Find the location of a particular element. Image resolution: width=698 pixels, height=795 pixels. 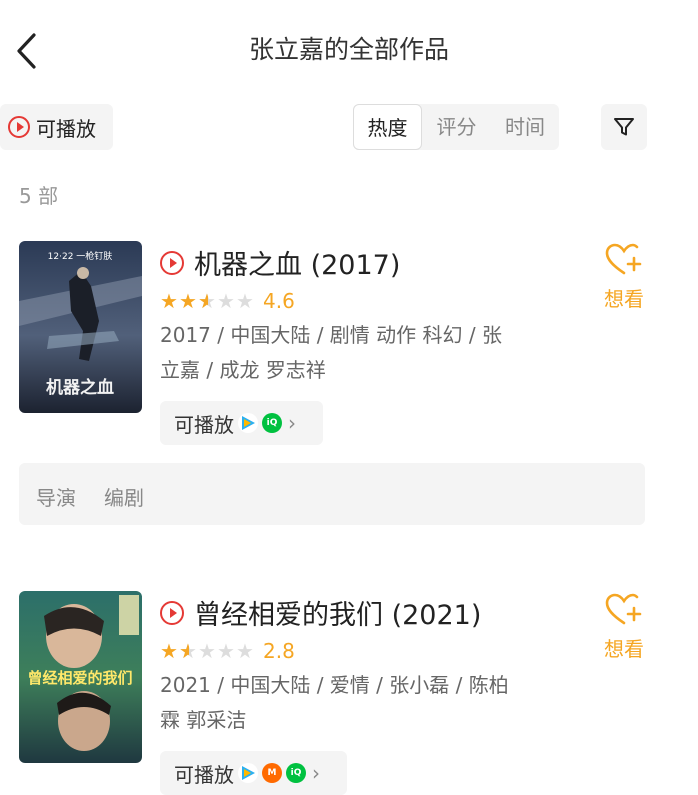

movie-meta-line2: 立嘉 / 成龙 罗志祥 is located at coordinates (243, 370).